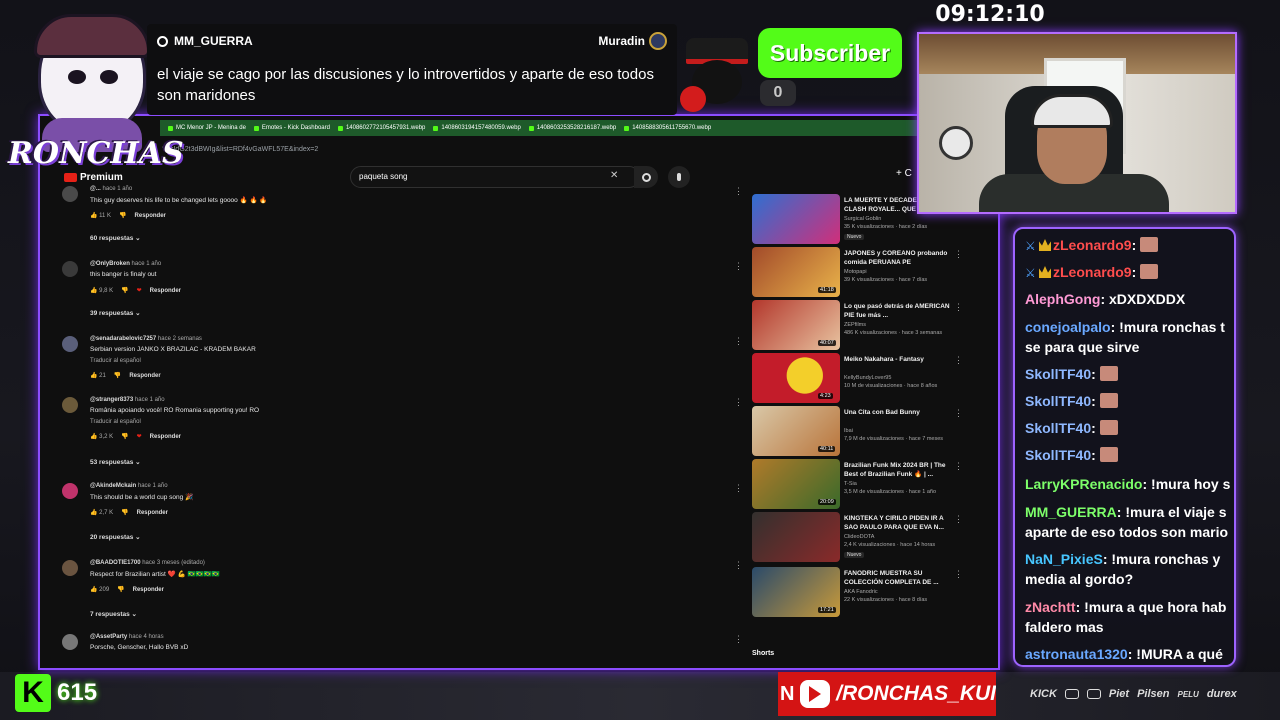 The height and width of the screenshot is (720, 1280). I want to click on channel-name: ClideoDOTA, so click(859, 537).